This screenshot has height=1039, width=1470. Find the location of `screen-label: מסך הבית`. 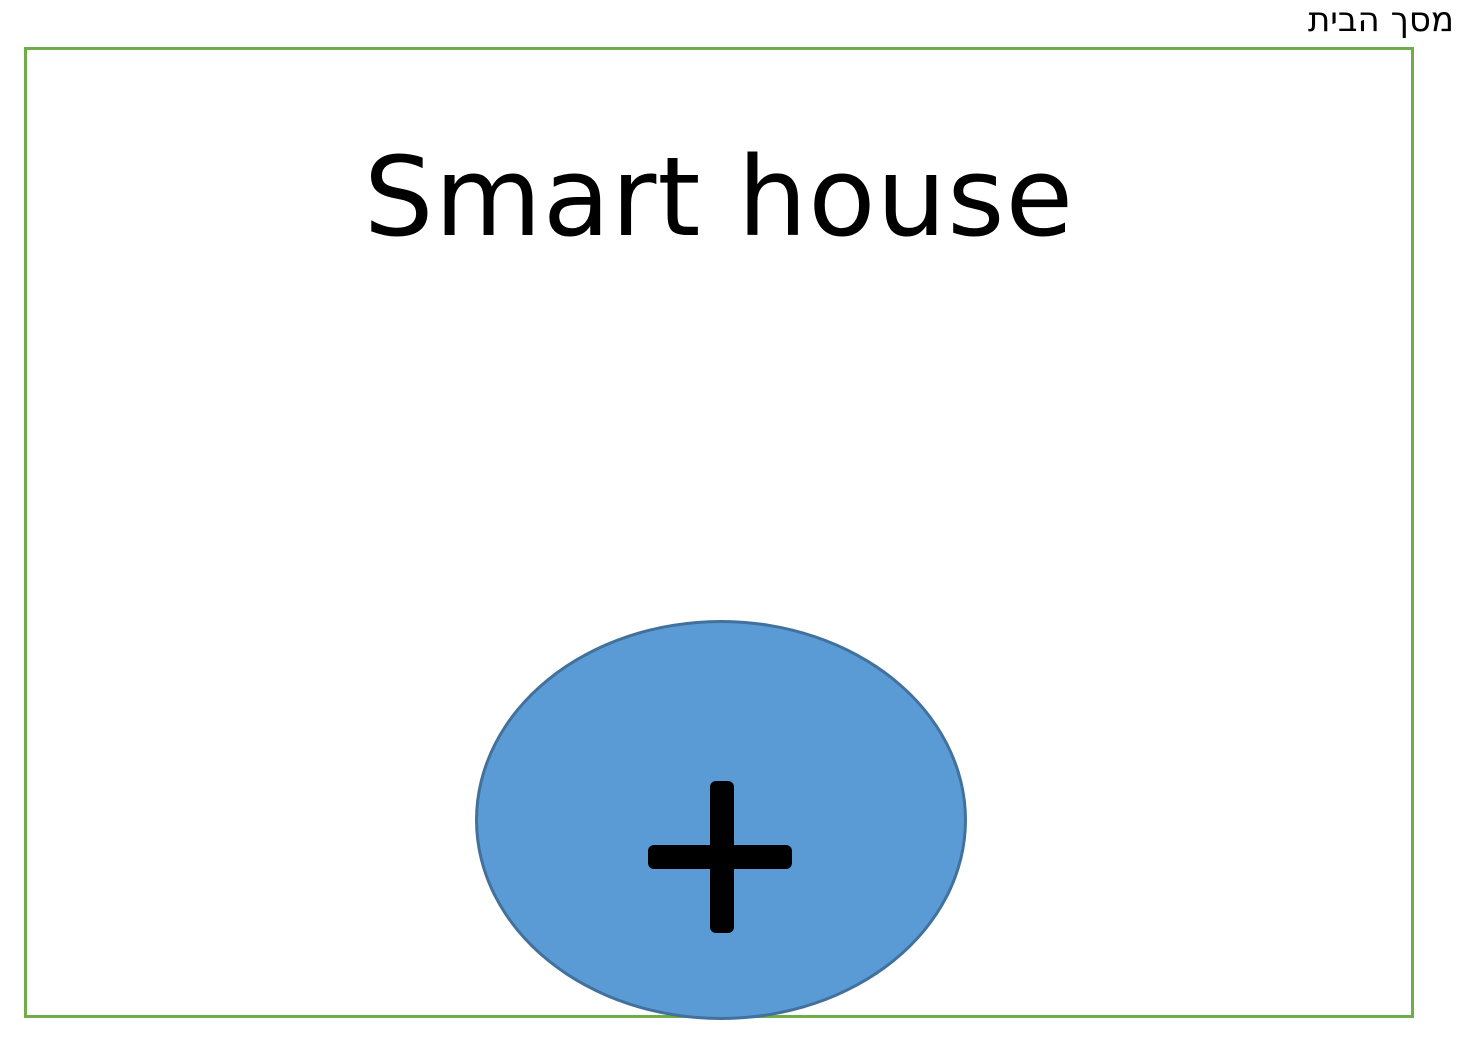

screen-label: מסך הבית is located at coordinates (1380, 20).